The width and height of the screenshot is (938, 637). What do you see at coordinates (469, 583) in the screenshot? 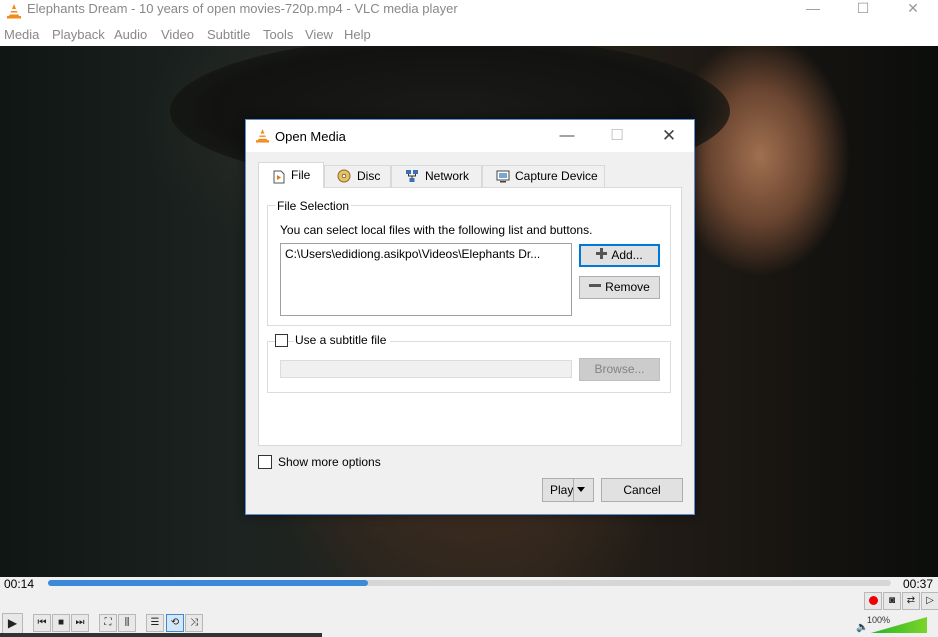
I see `seek-slider` at bounding box center [469, 583].